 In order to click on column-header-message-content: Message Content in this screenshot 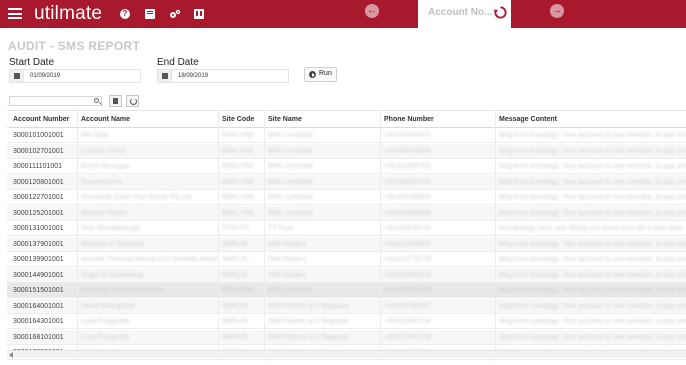, I will do `click(528, 119)`.